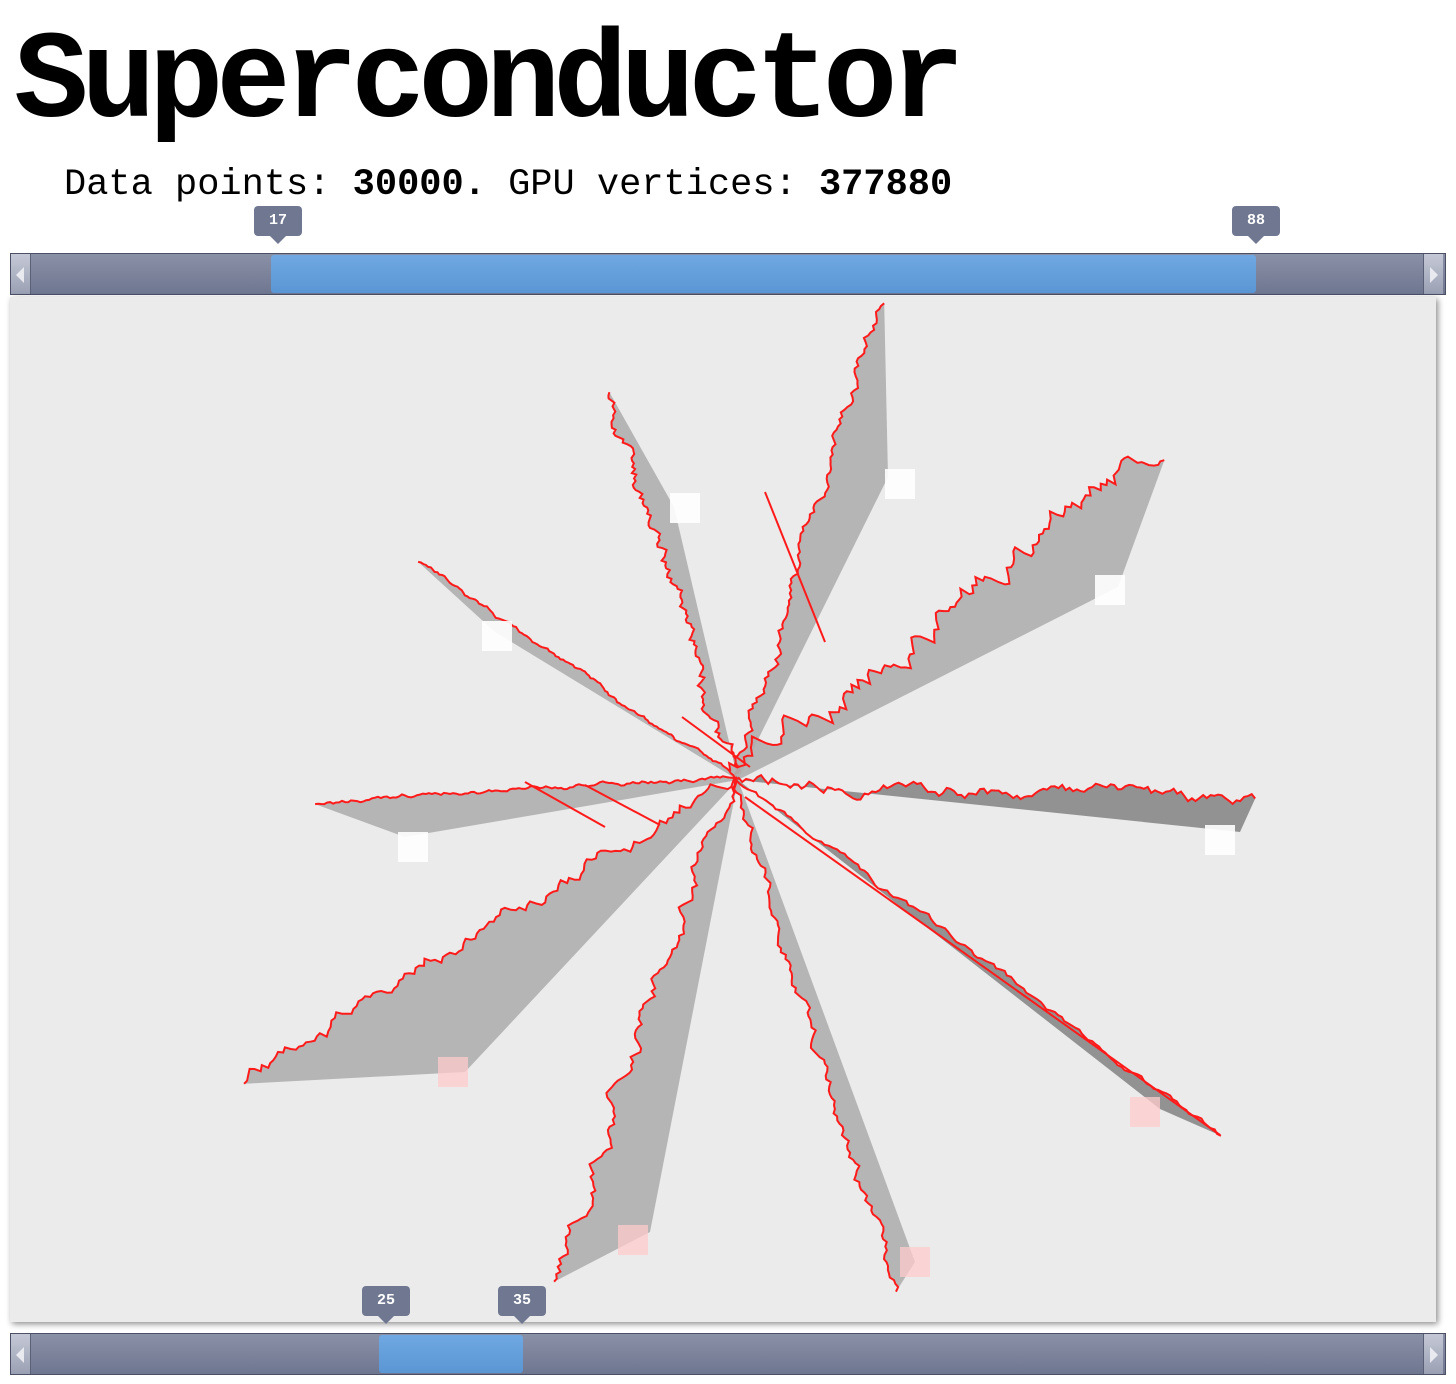  What do you see at coordinates (1433, 274) in the screenshot?
I see `top-slider-right-arrow-icon` at bounding box center [1433, 274].